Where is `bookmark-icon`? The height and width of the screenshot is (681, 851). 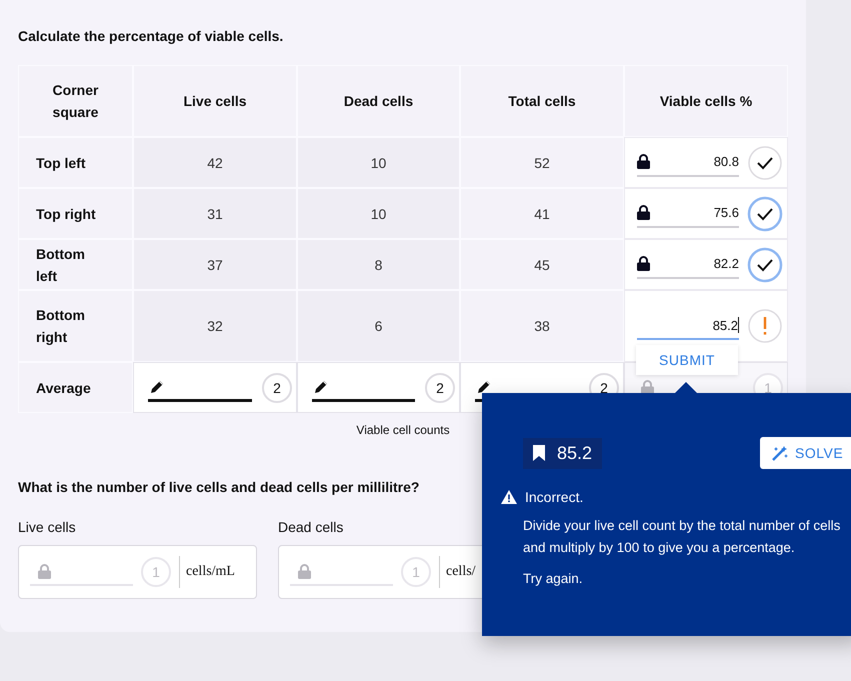 bookmark-icon is located at coordinates (539, 453).